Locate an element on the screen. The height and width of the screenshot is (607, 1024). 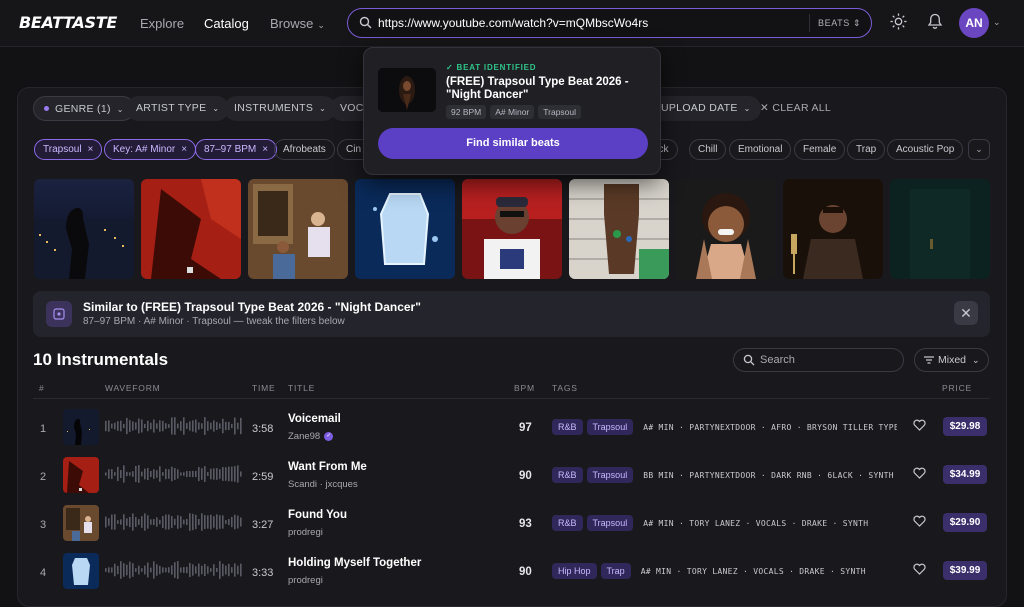
price-button: $29.98 is located at coordinates (965, 426).